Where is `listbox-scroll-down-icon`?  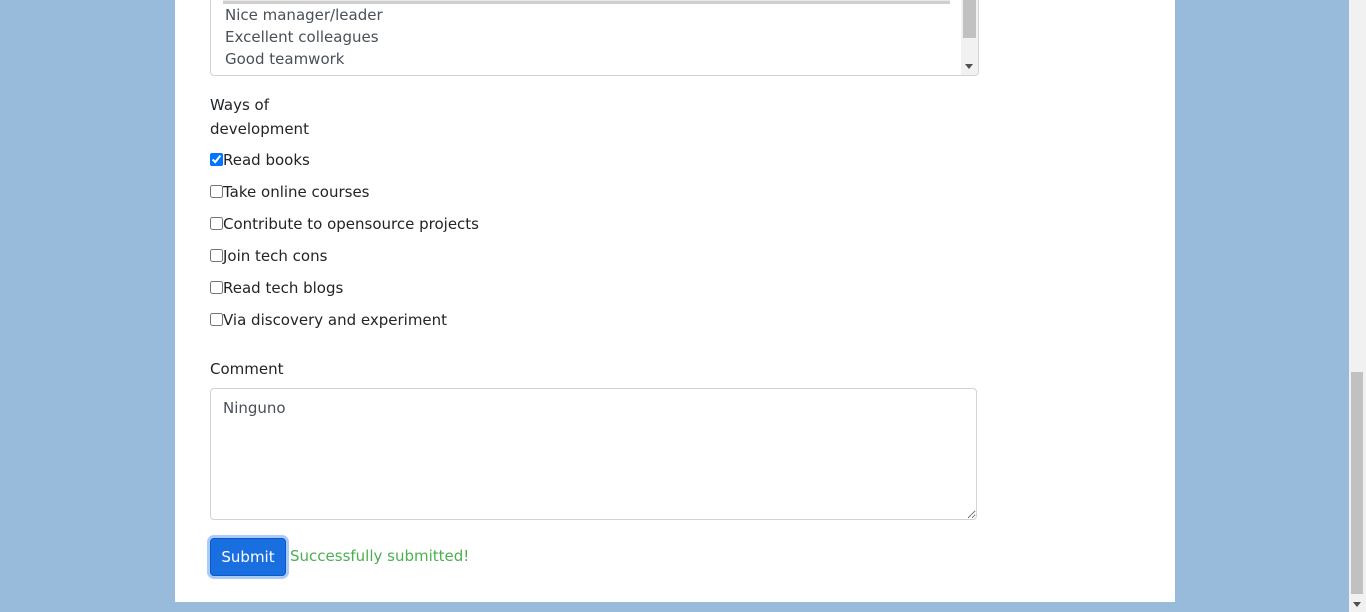 listbox-scroll-down-icon is located at coordinates (969, 66).